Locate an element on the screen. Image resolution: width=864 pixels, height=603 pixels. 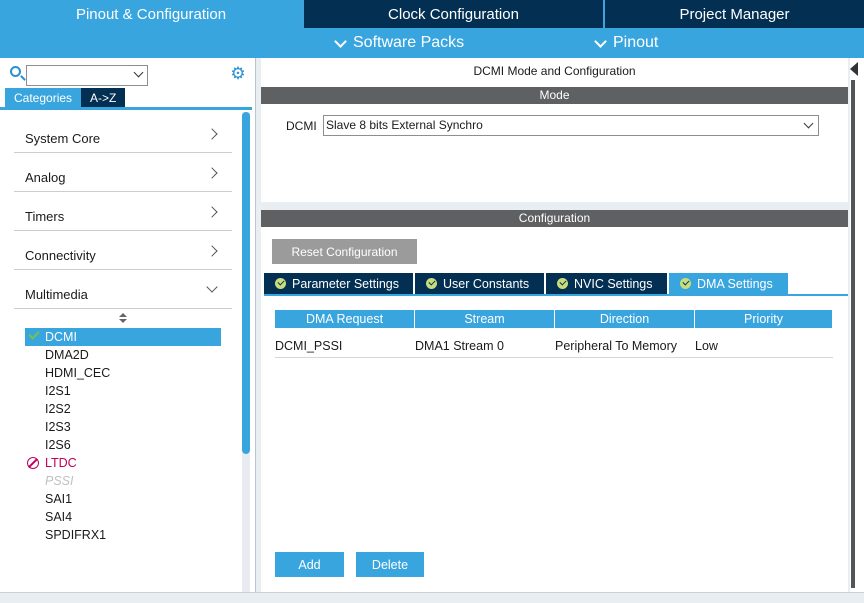
column-header-stream: Stream is located at coordinates (484, 319).